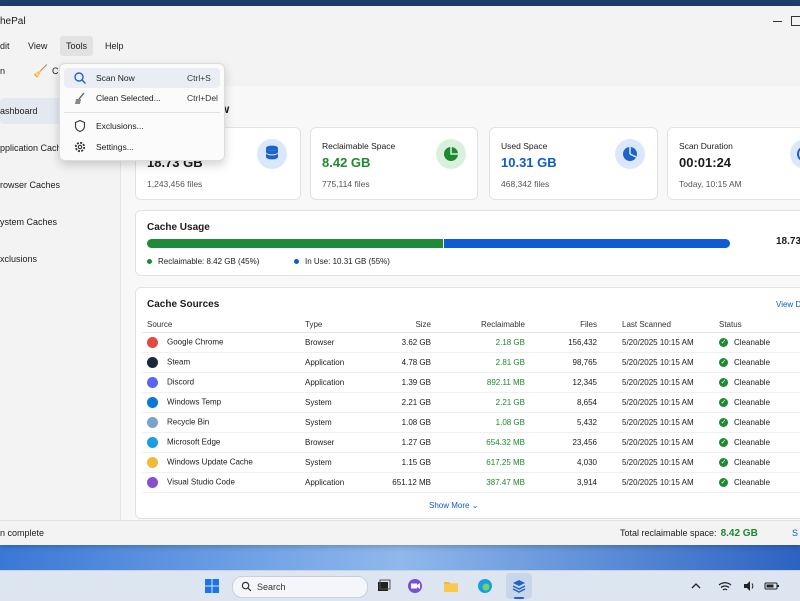 The image size is (800, 601). I want to click on menu-bar: dit View Tools Help, so click(400, 46).